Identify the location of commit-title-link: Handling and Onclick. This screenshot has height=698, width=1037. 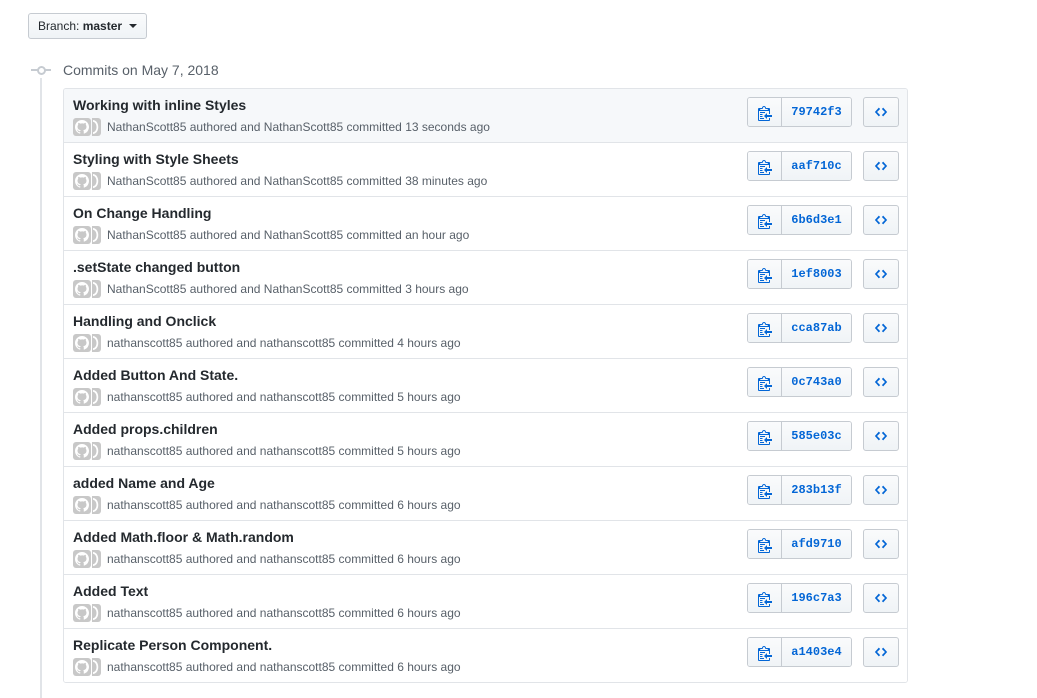
(144, 321).